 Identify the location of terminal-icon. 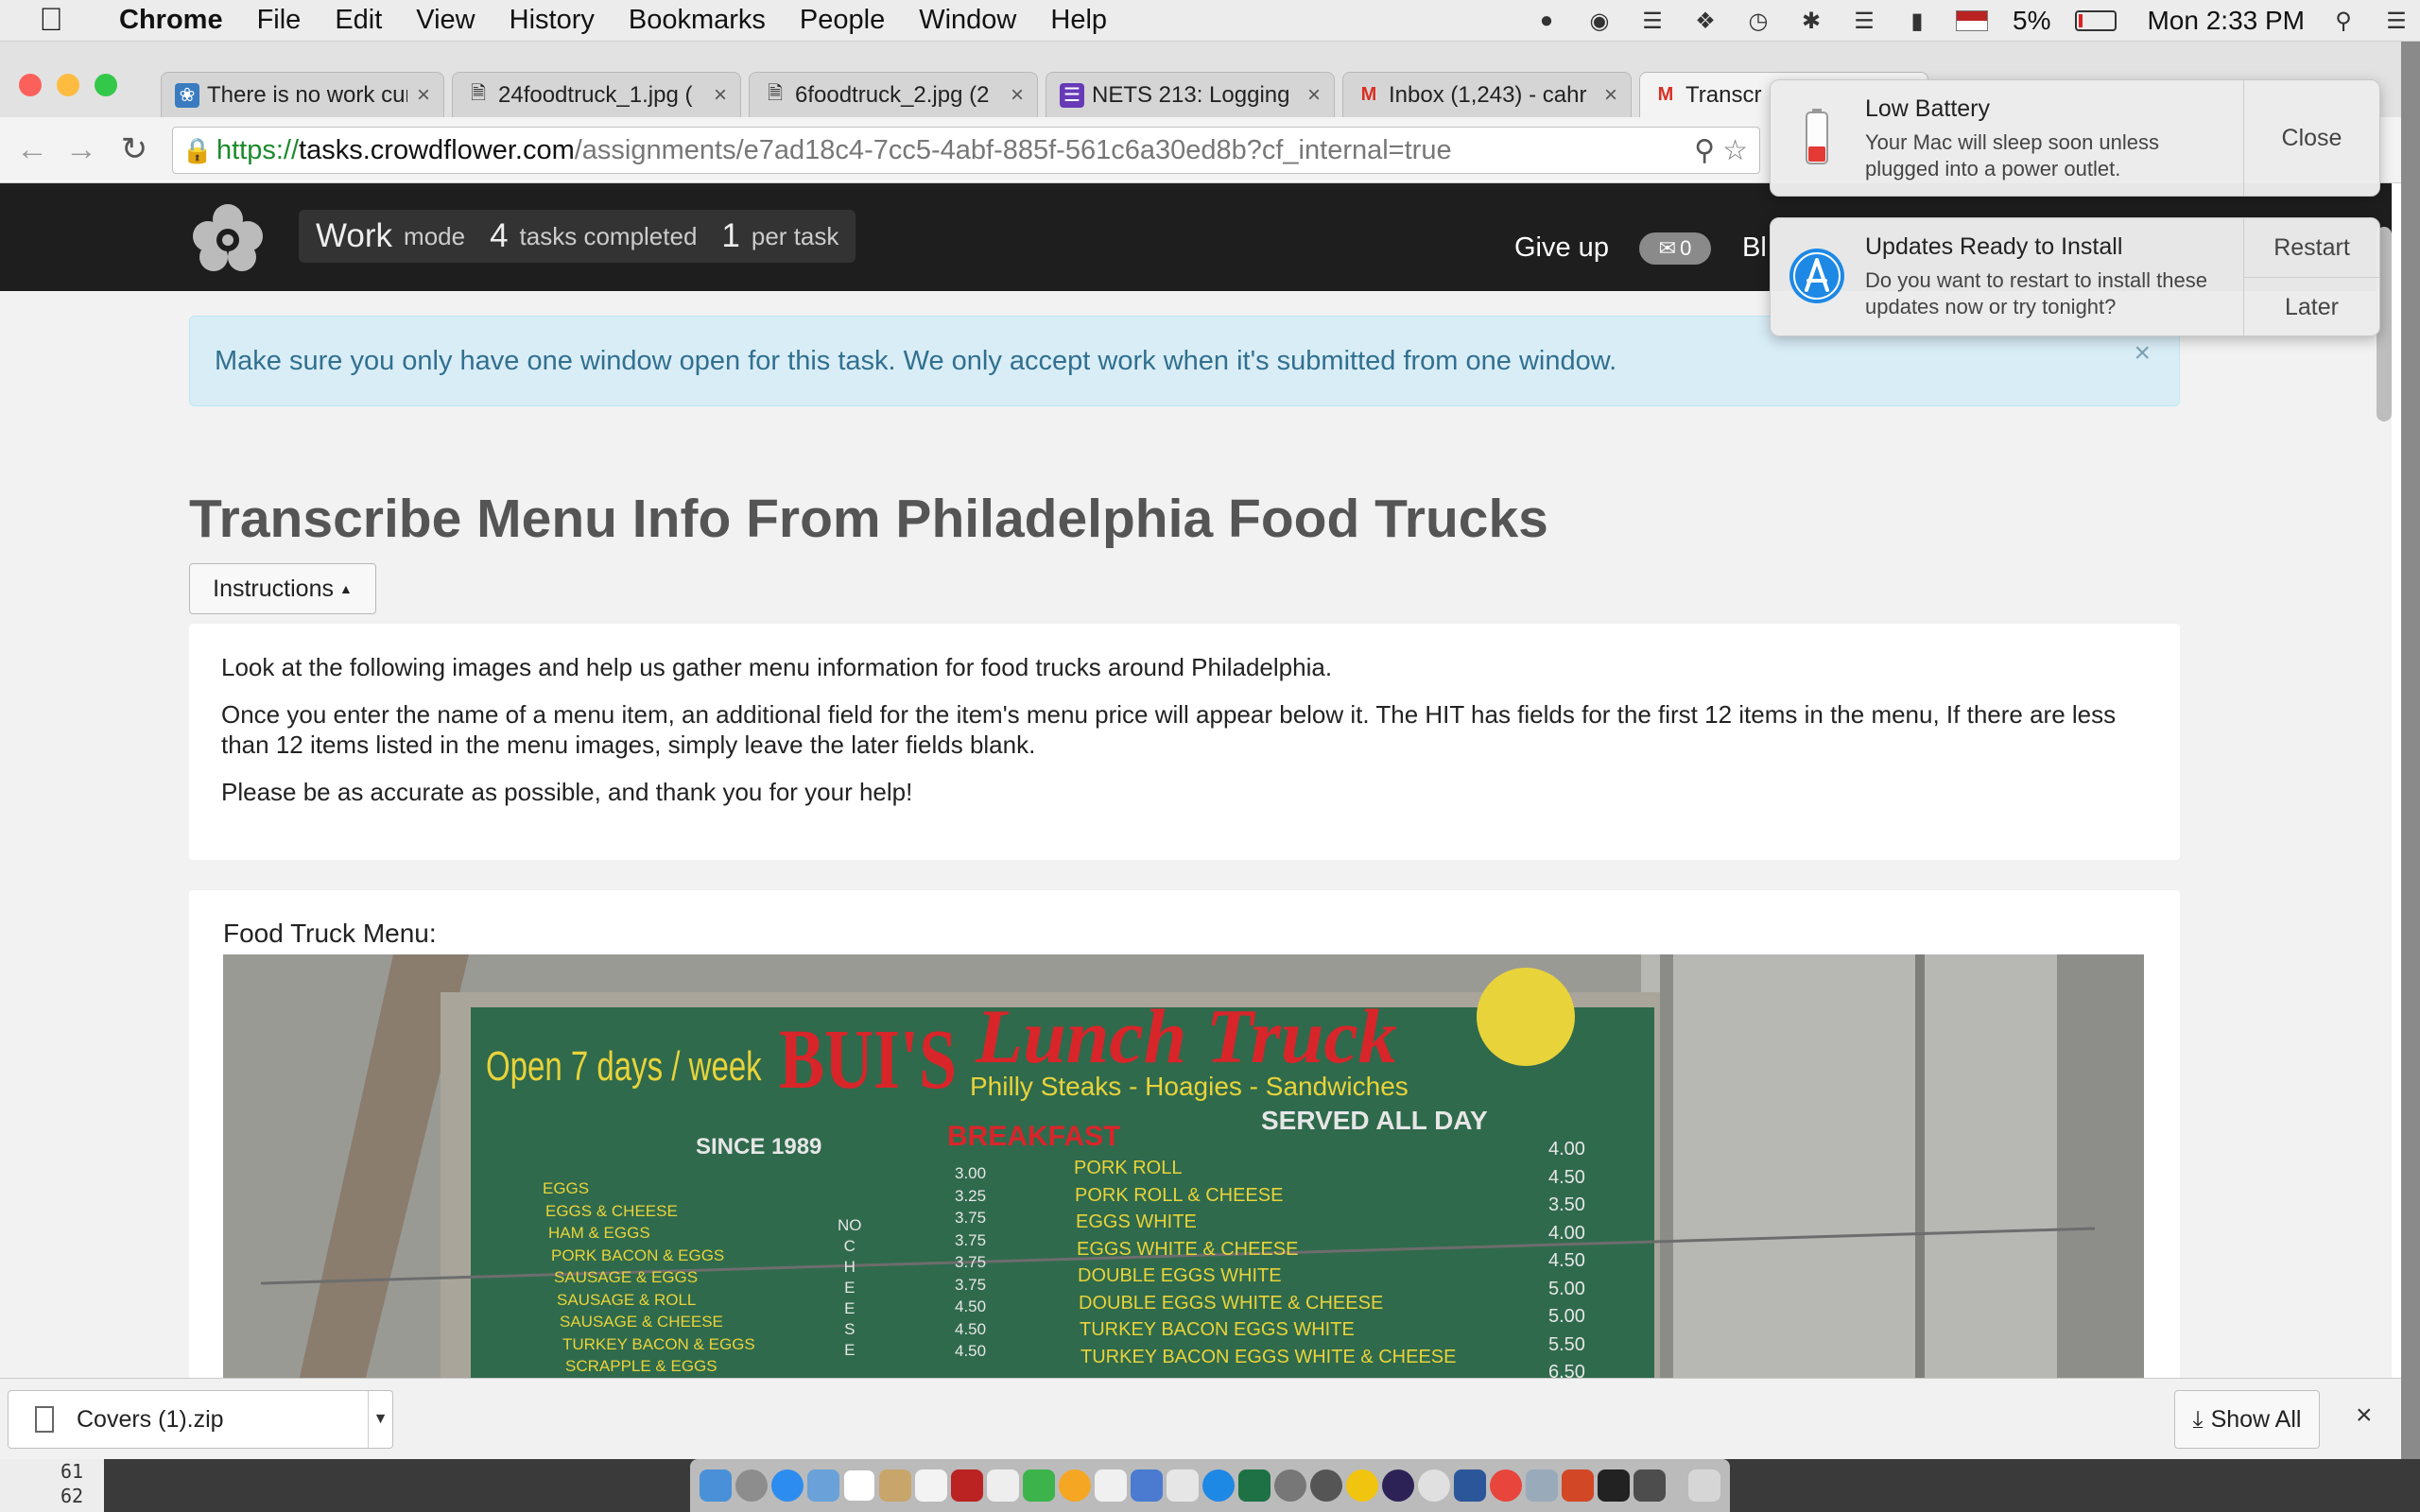
(1614, 1485).